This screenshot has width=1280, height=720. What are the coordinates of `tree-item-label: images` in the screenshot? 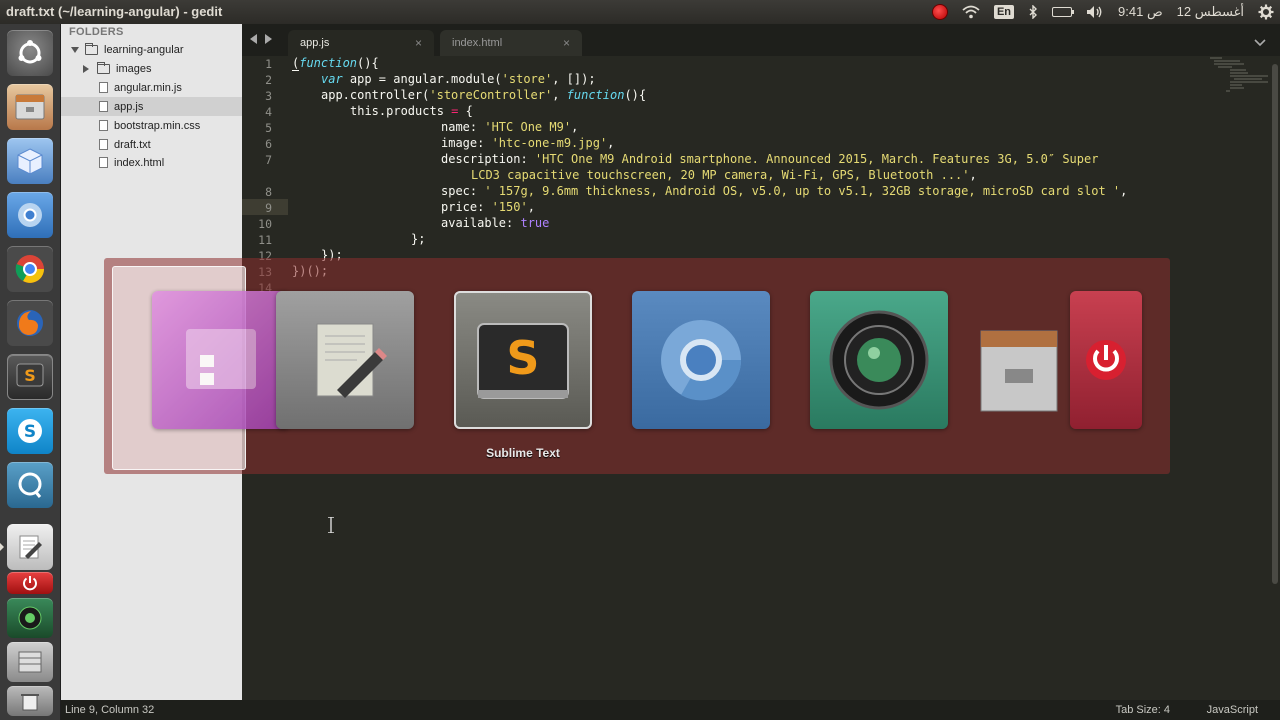 It's located at (134, 68).